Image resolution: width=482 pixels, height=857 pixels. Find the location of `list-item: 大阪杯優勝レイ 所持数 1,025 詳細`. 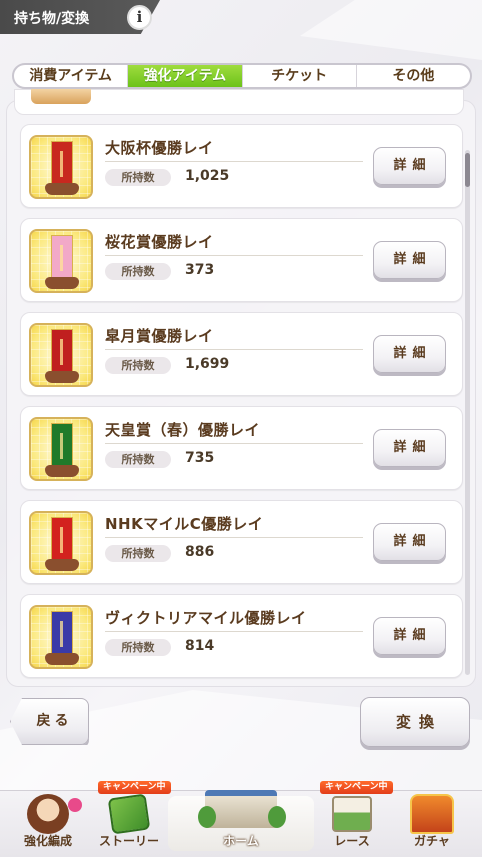

list-item: 大阪杯優勝レイ 所持数 1,025 詳細 is located at coordinates (241, 166).